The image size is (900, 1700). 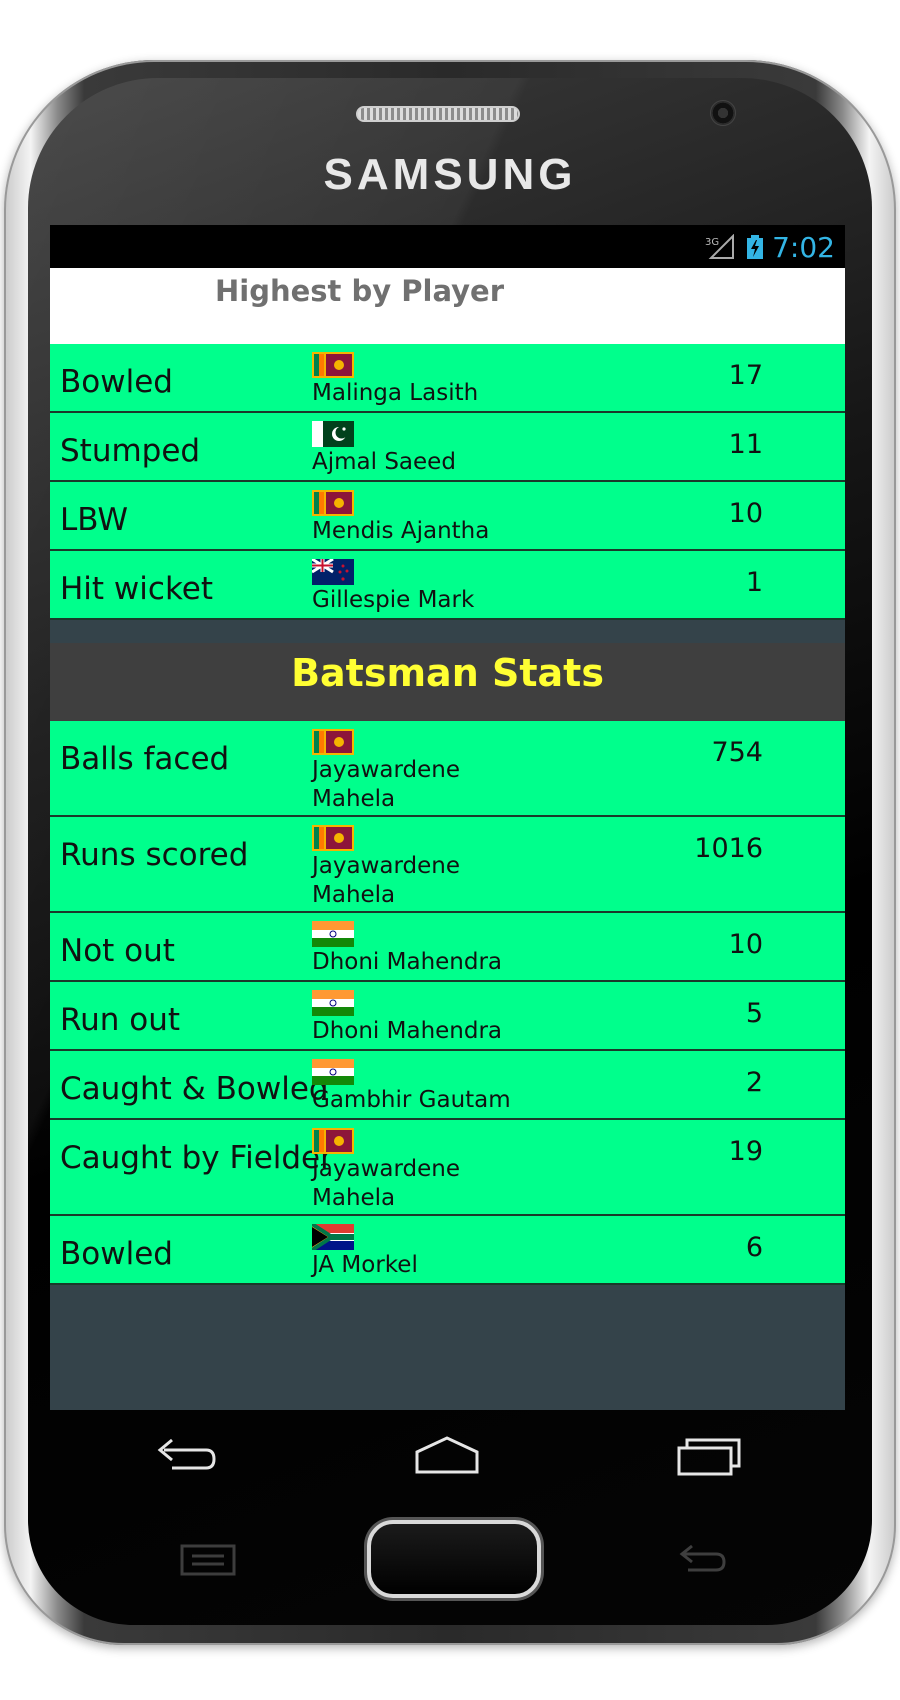 I want to click on earpiece-speaker, so click(x=438, y=114).